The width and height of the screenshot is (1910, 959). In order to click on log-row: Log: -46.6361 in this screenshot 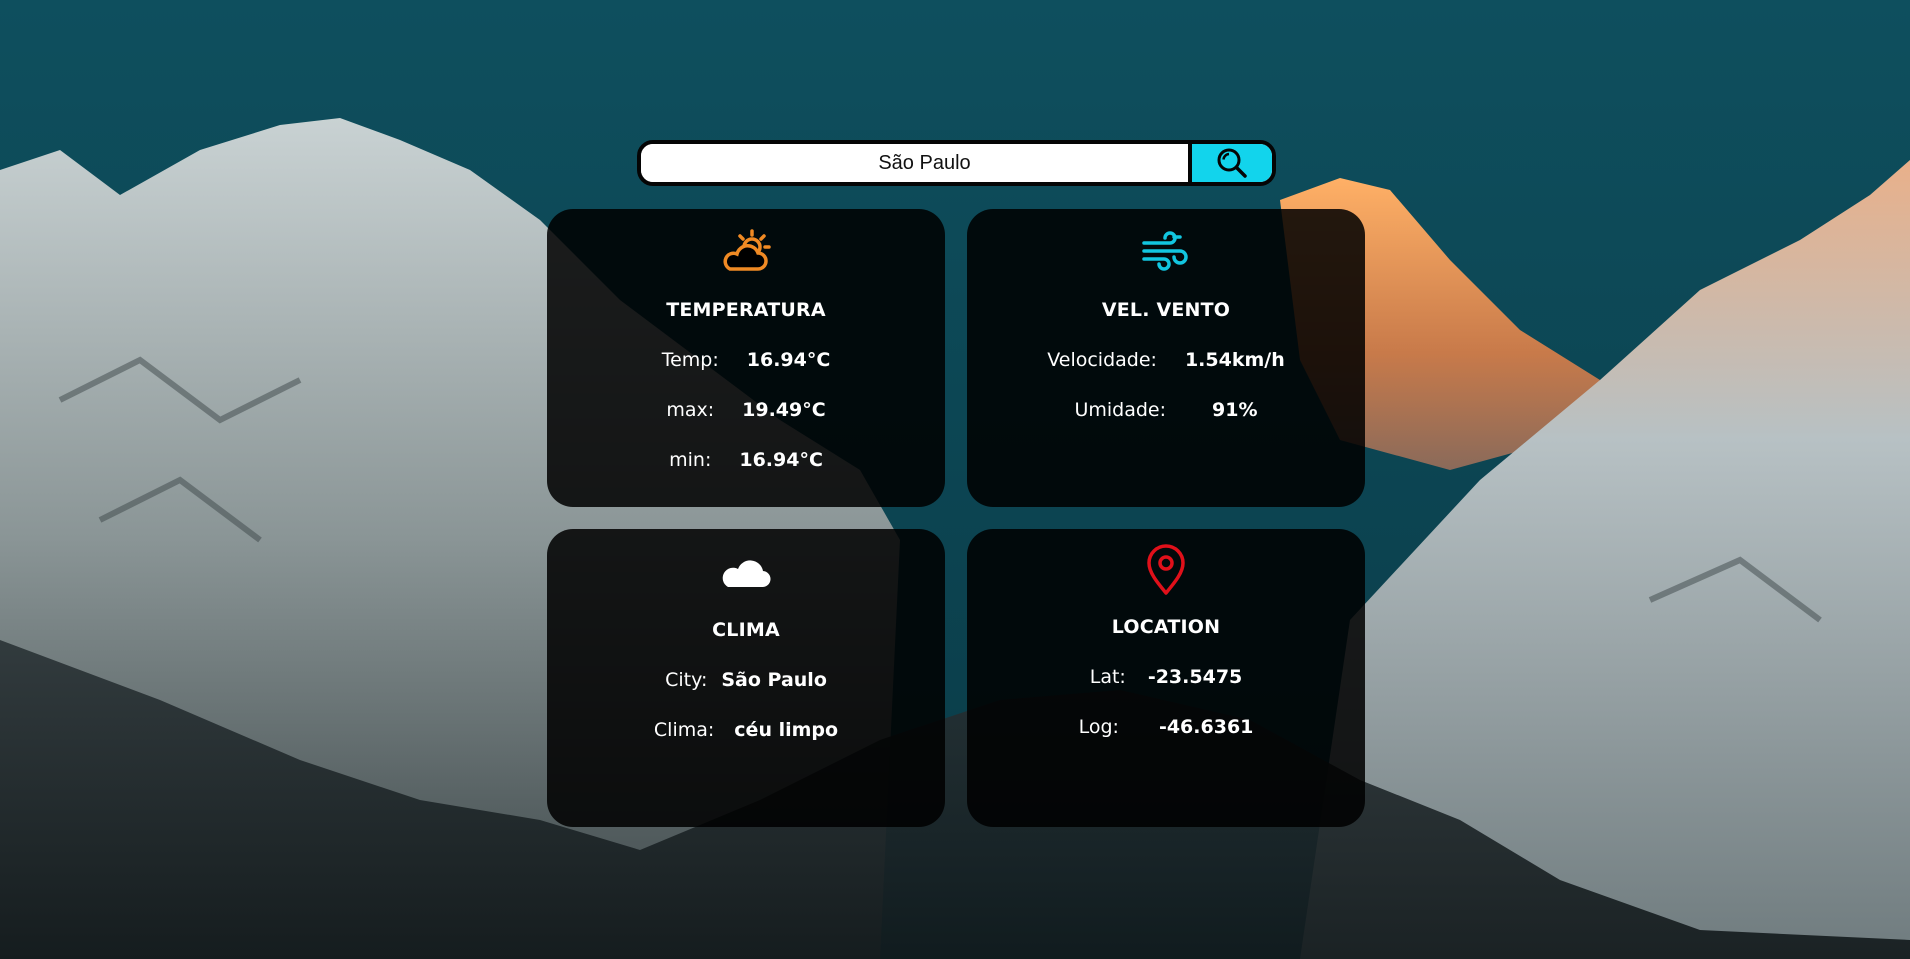, I will do `click(1166, 727)`.